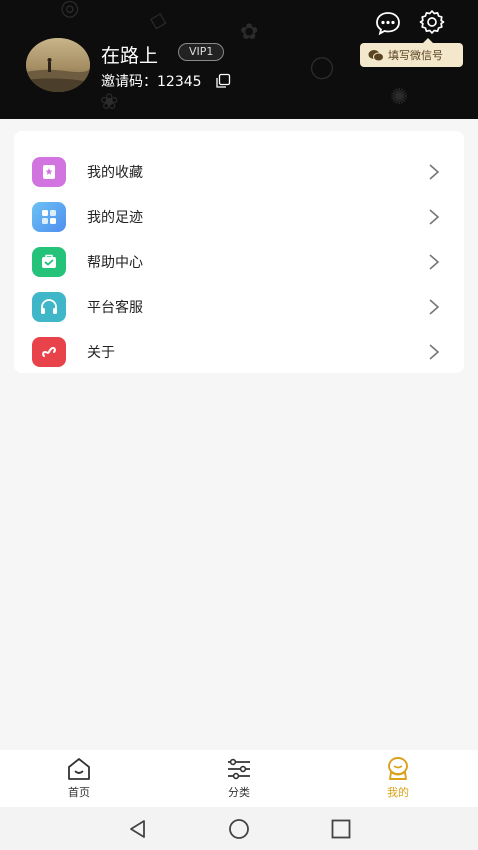  I want to click on system-nav-bar, so click(239, 828).